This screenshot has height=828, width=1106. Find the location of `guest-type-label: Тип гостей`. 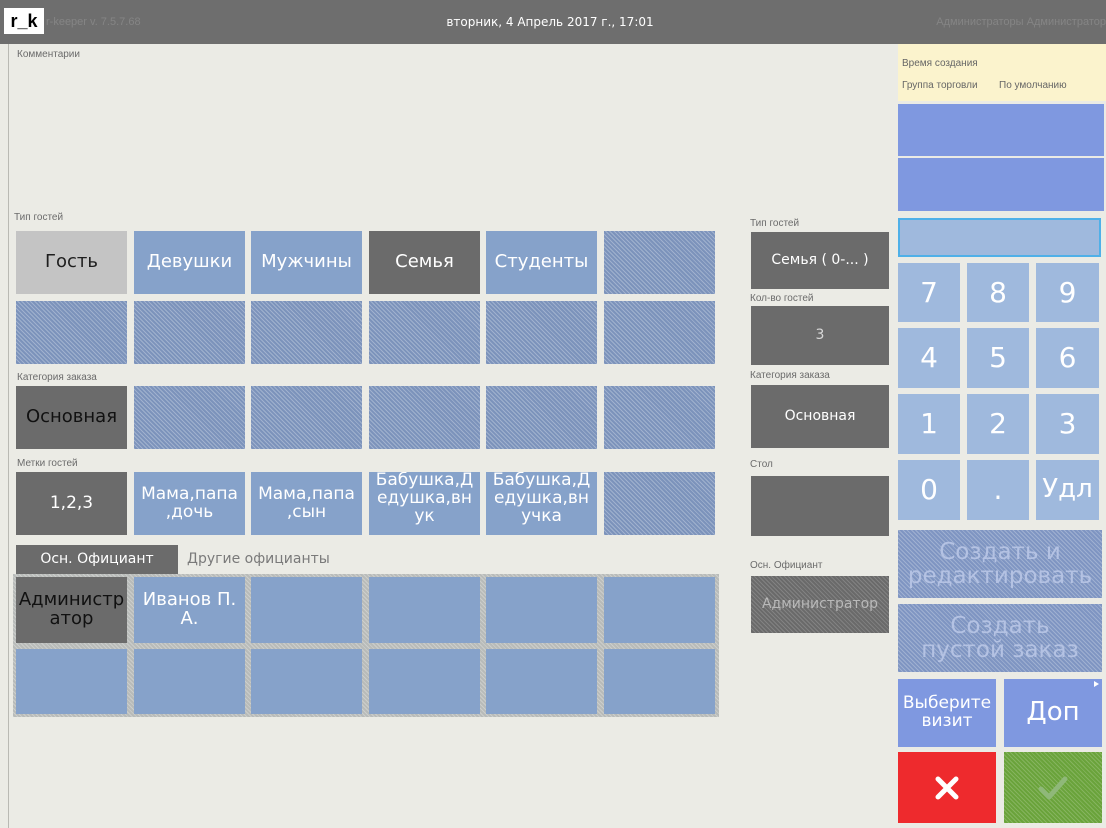

guest-type-label: Тип гостей is located at coordinates (39, 217).